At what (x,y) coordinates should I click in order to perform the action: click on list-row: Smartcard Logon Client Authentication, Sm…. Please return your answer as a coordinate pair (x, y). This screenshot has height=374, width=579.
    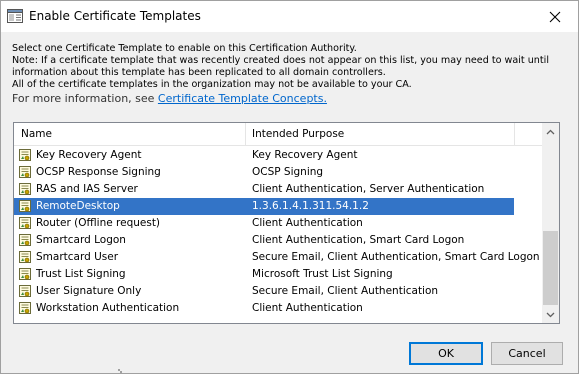
    Looking at the image, I should click on (278, 240).